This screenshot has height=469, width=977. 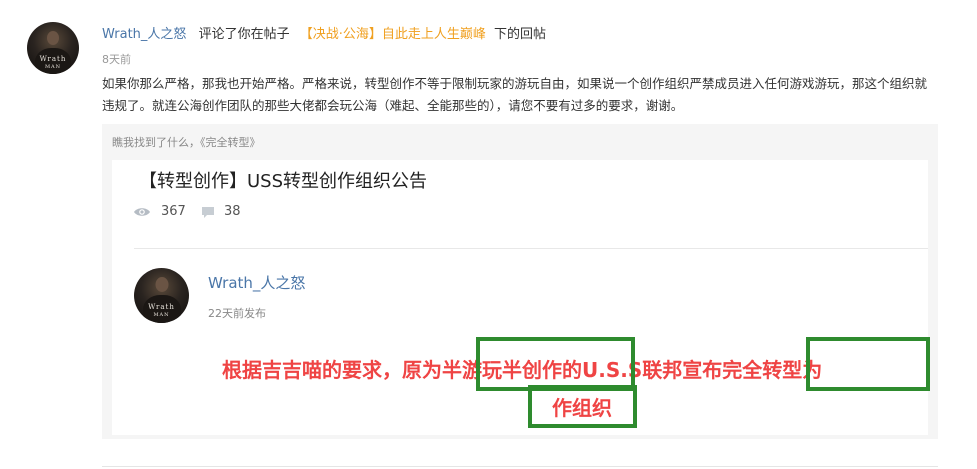 I want to click on action-text: 评论了你在帖子, so click(x=244, y=34).